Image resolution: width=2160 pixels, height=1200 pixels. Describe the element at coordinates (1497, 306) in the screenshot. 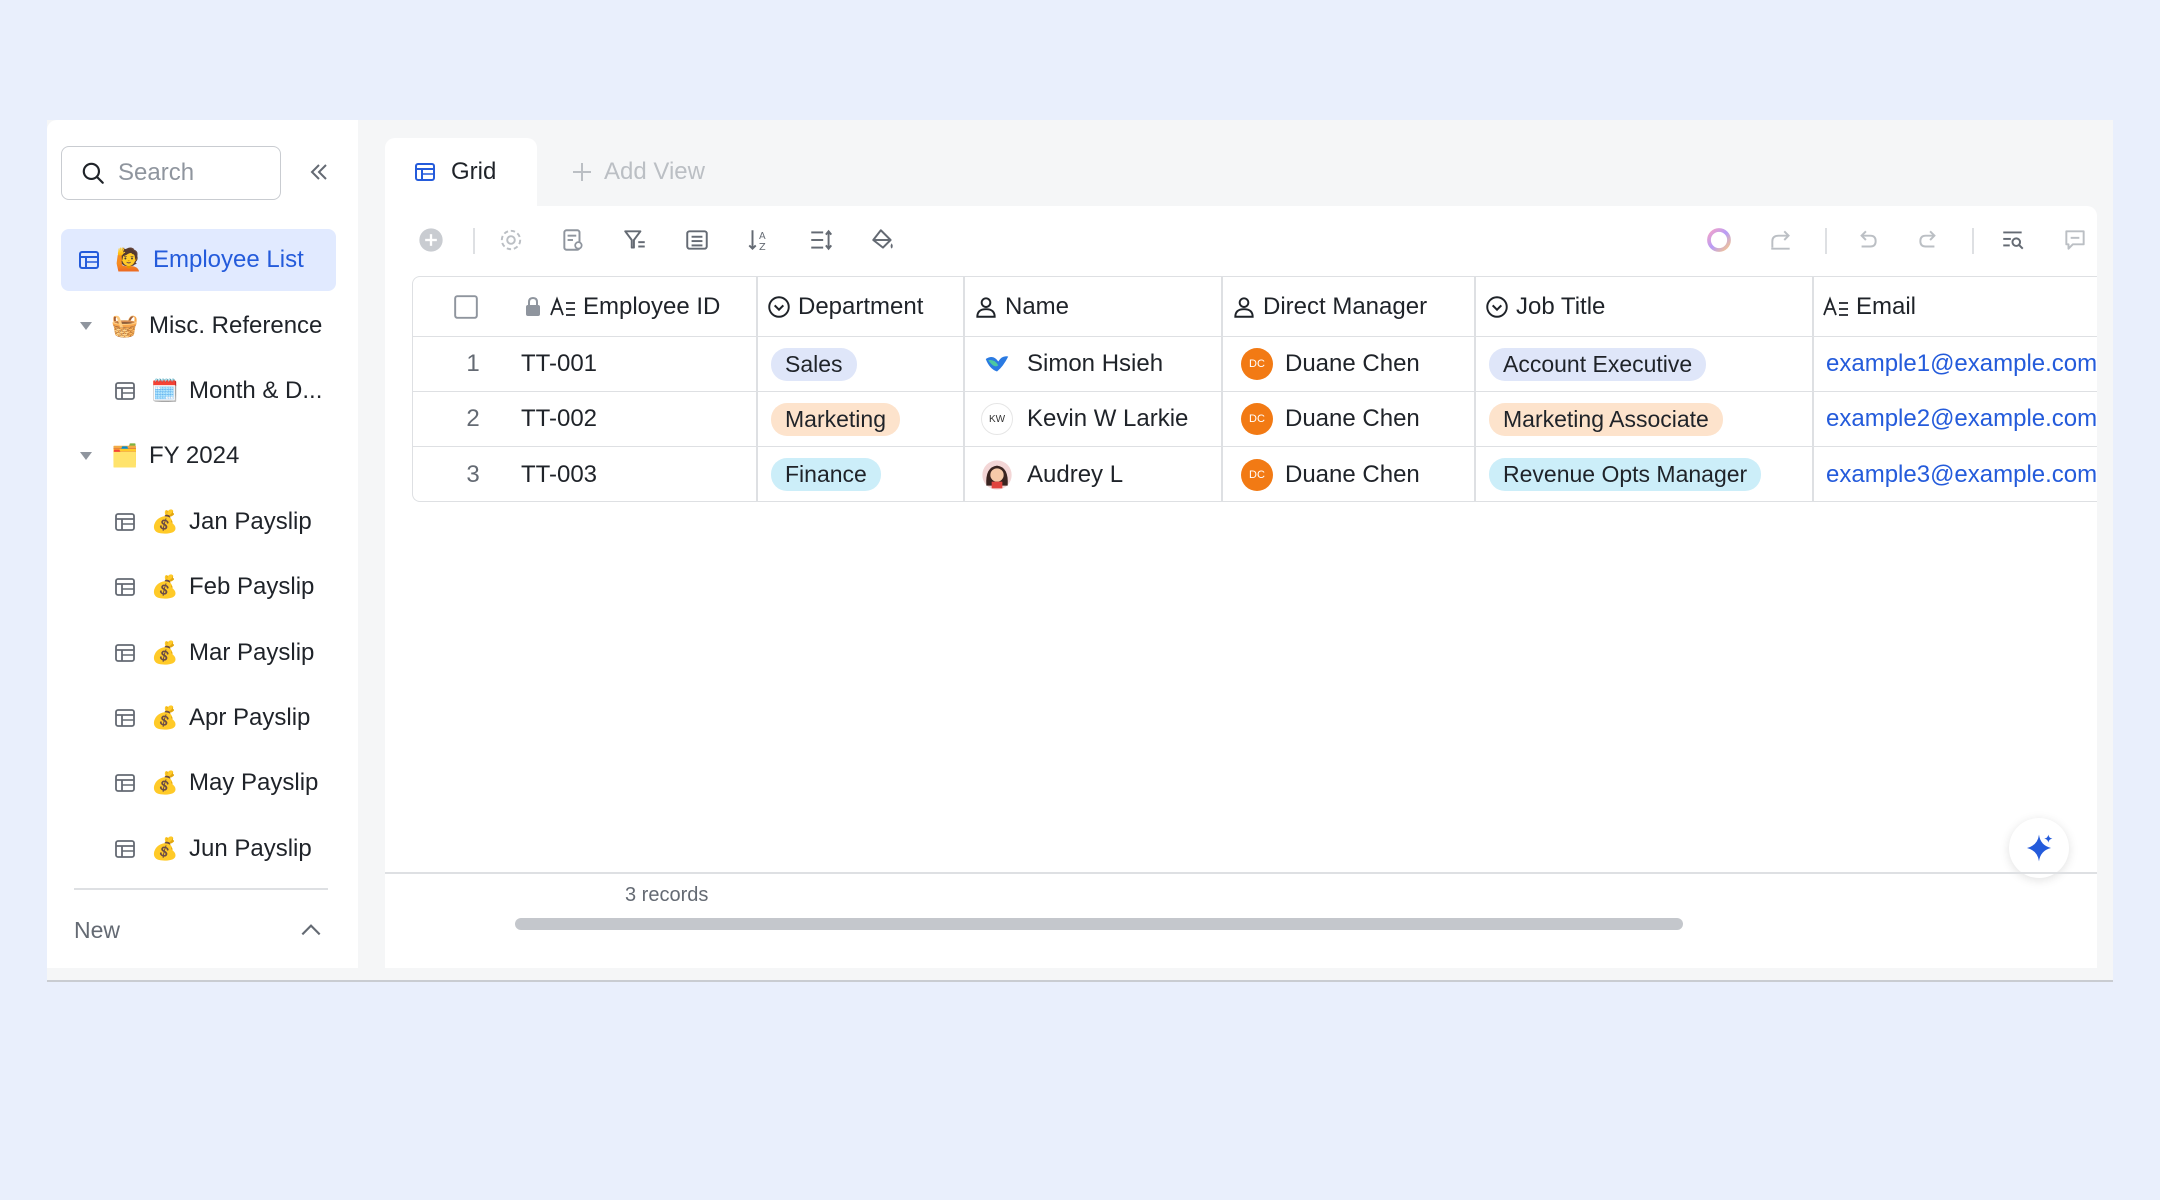

I see `single-select-icon` at that location.